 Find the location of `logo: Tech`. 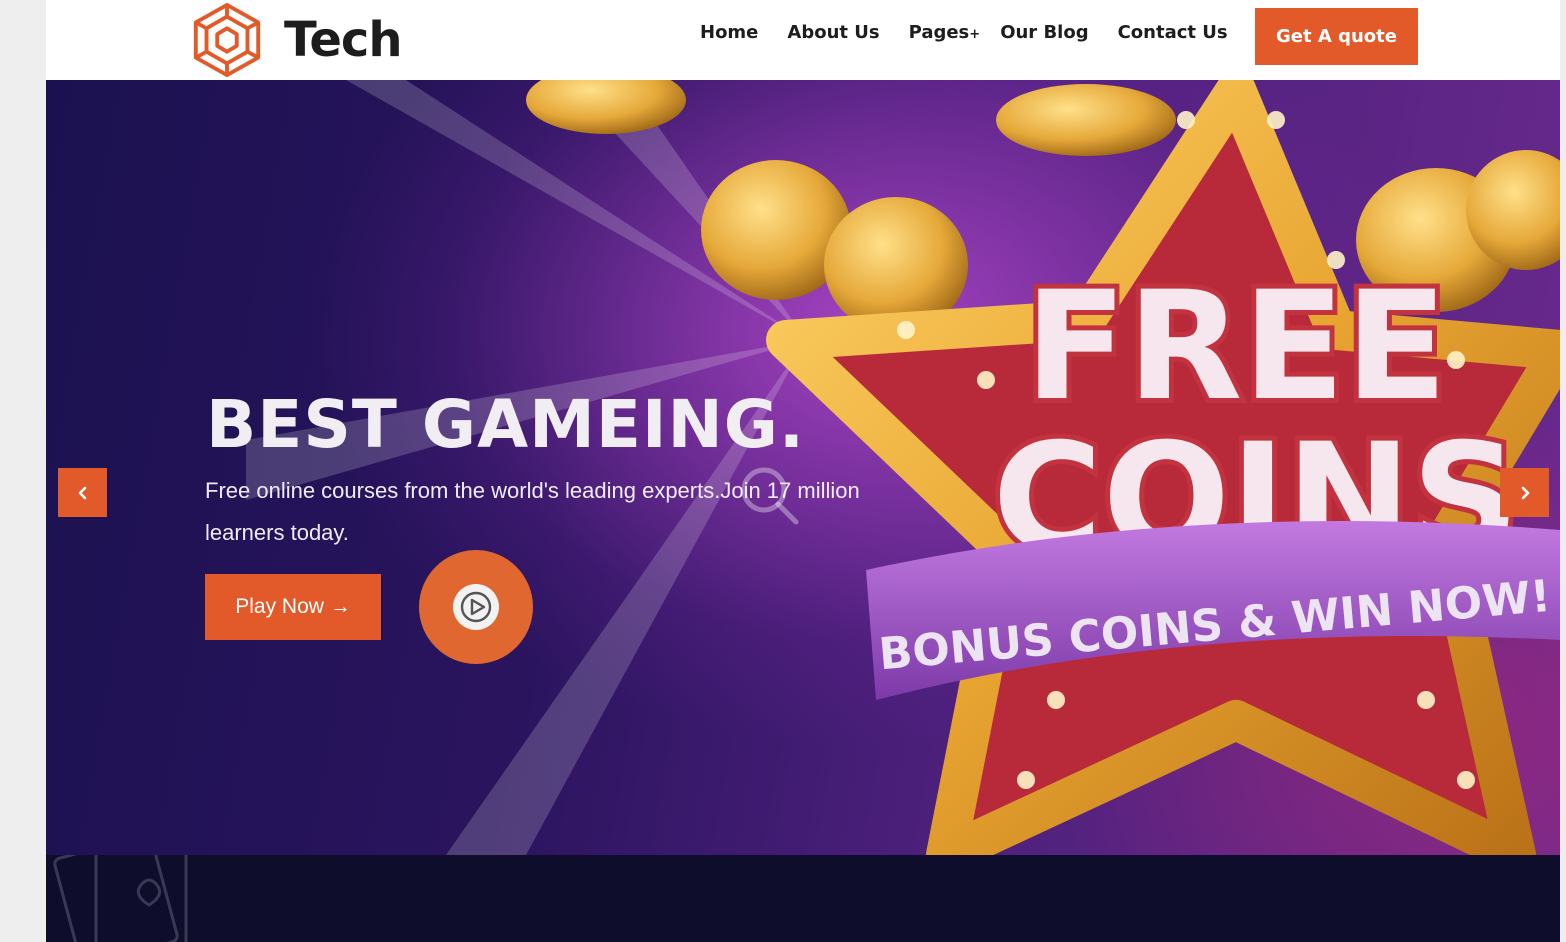

logo: Tech is located at coordinates (295, 40).